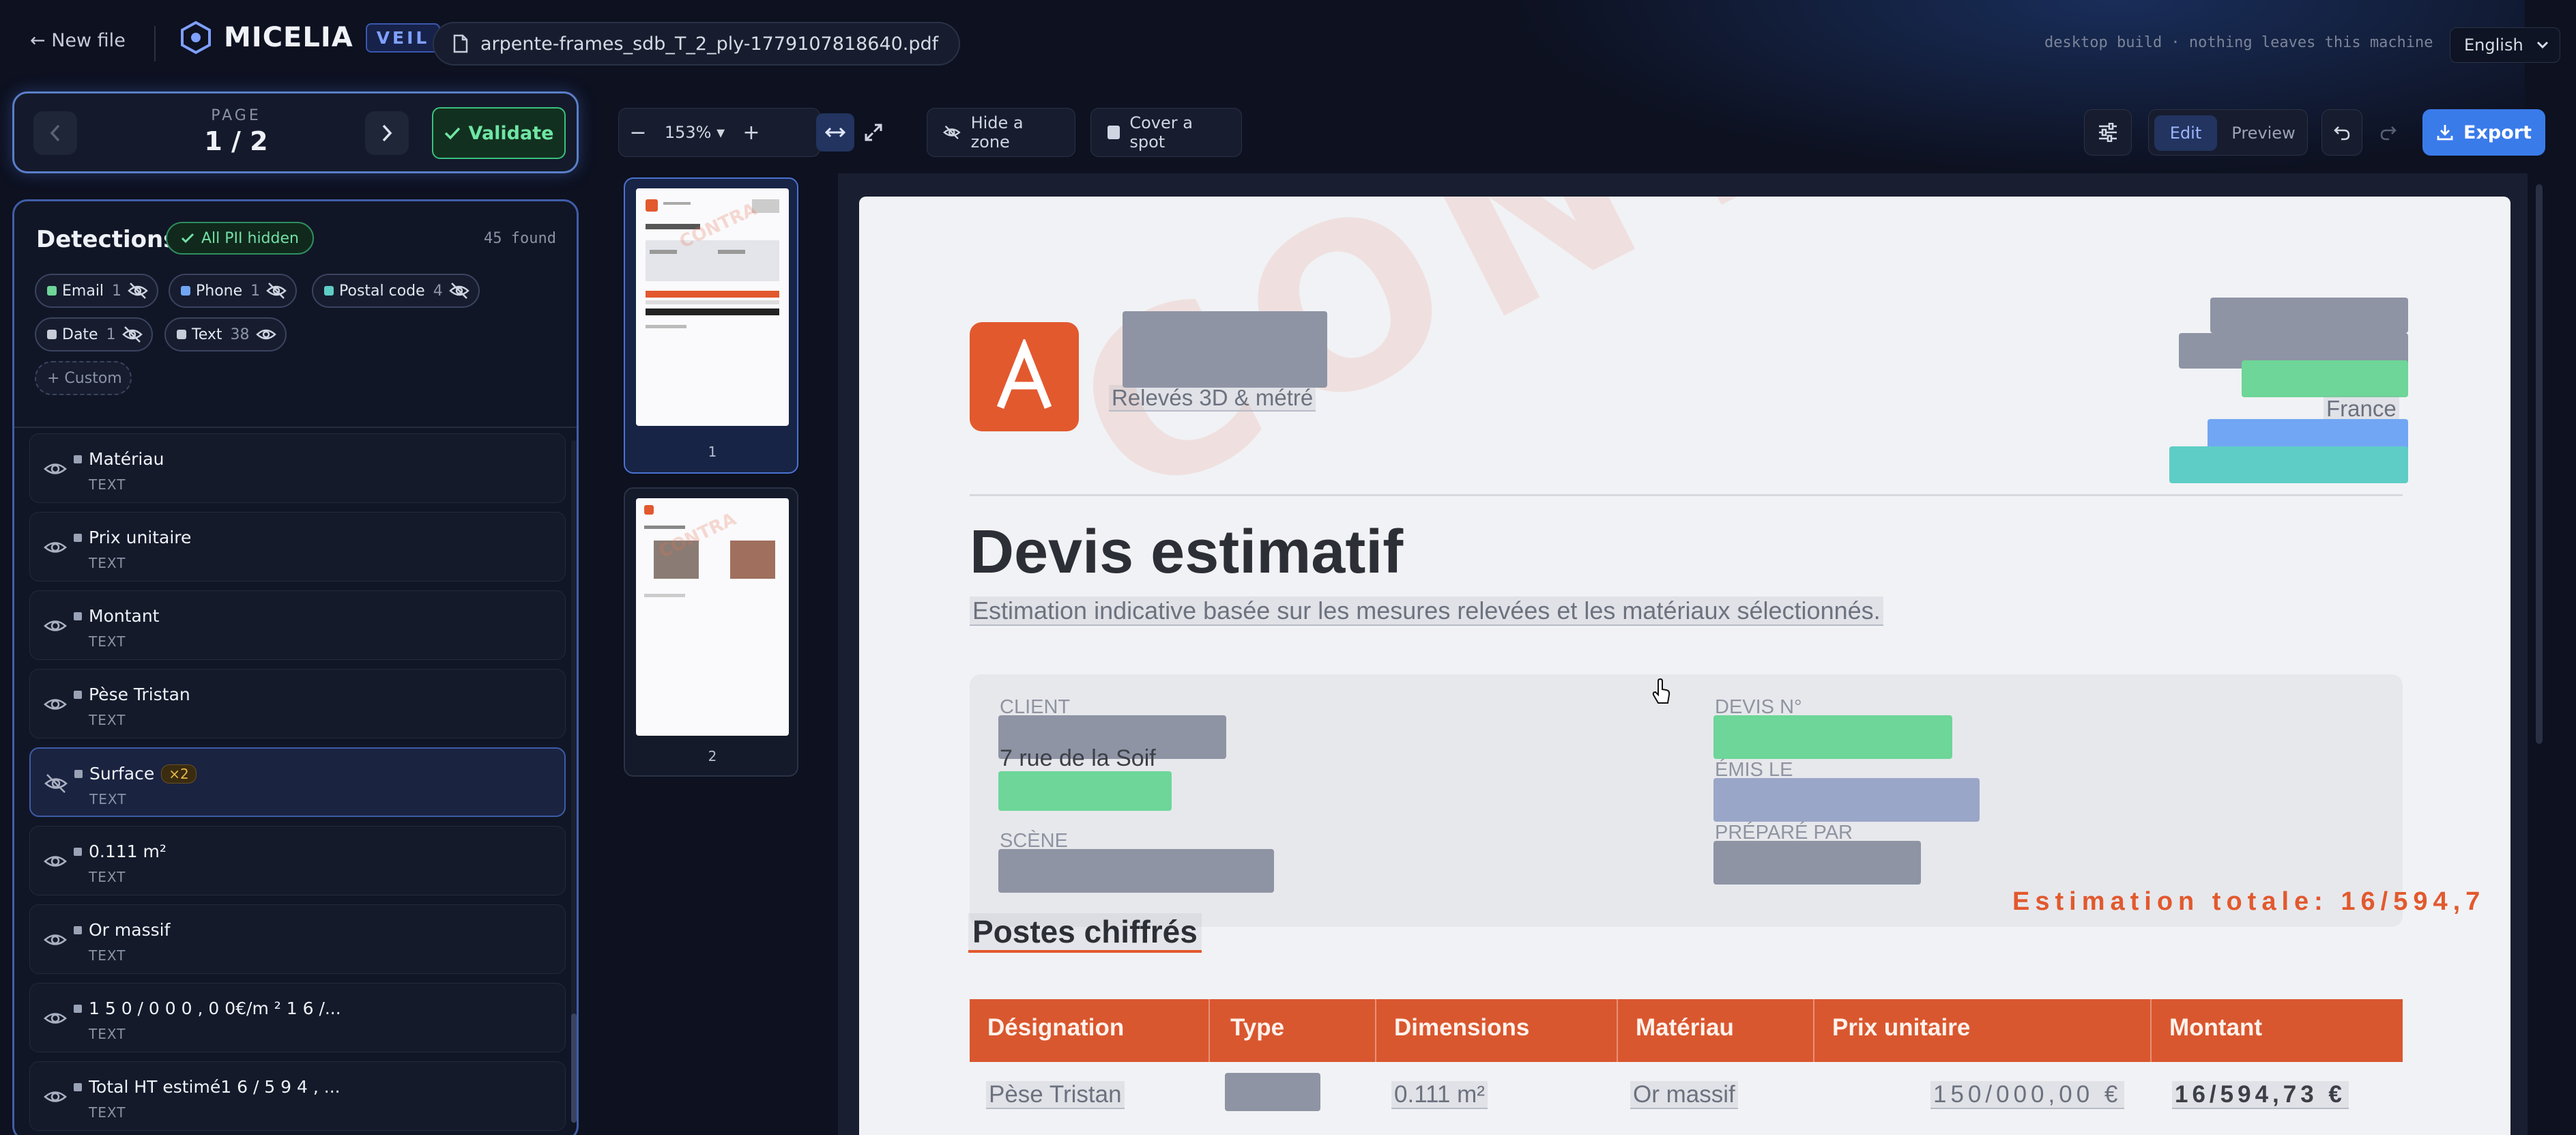  Describe the element at coordinates (1846, 800) in the screenshot. I see `redaction-date` at that location.